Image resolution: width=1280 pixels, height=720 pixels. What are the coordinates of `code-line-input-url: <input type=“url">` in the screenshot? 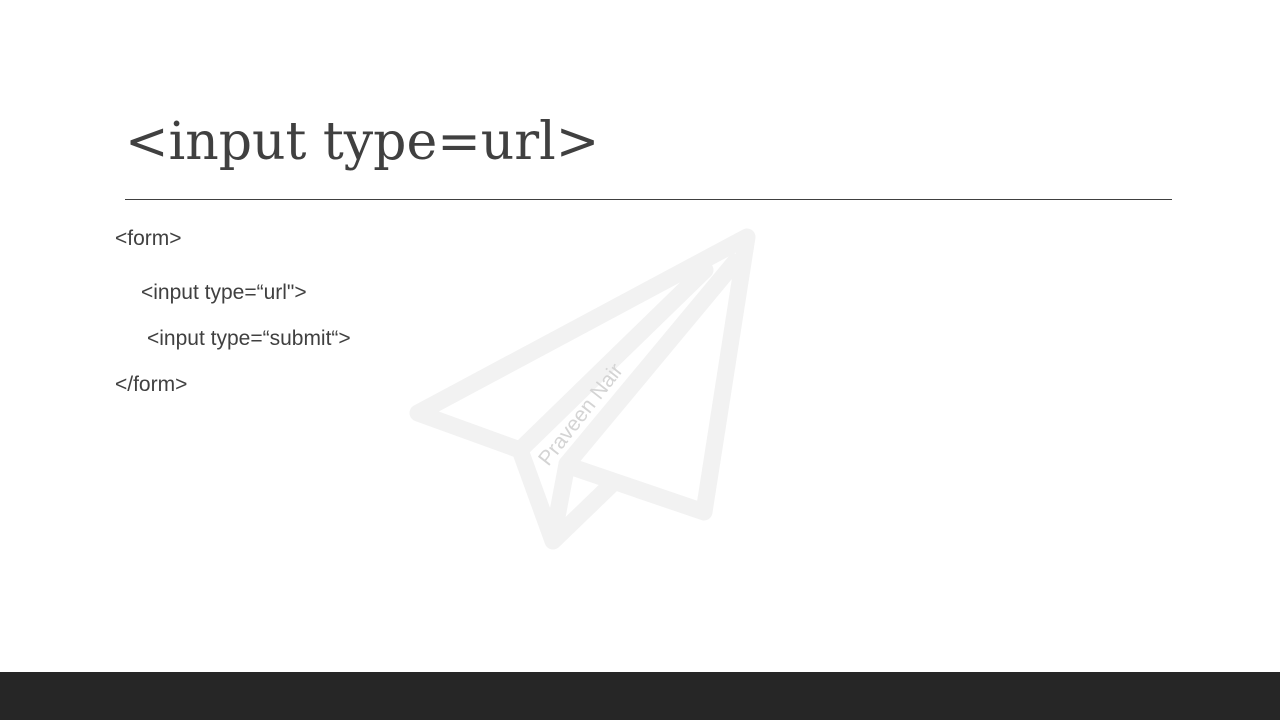 It's located at (224, 292).